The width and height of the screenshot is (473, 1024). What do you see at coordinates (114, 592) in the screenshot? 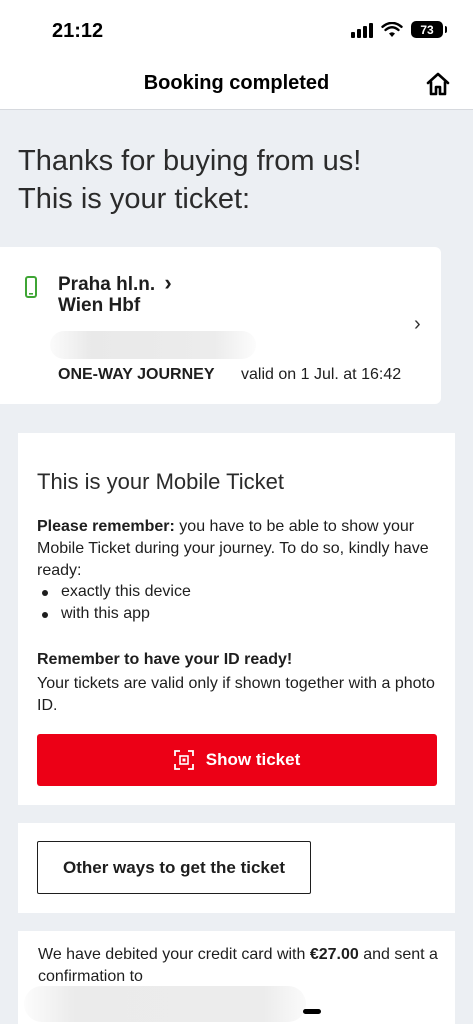
I see `list-item: exactly this device` at bounding box center [114, 592].